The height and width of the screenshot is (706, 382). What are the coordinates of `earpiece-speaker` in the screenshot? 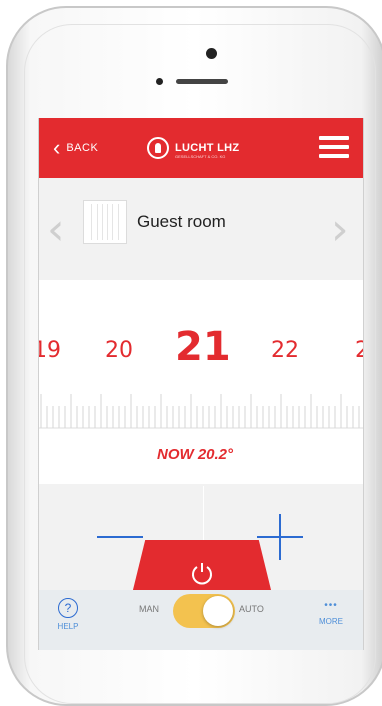 It's located at (202, 81).